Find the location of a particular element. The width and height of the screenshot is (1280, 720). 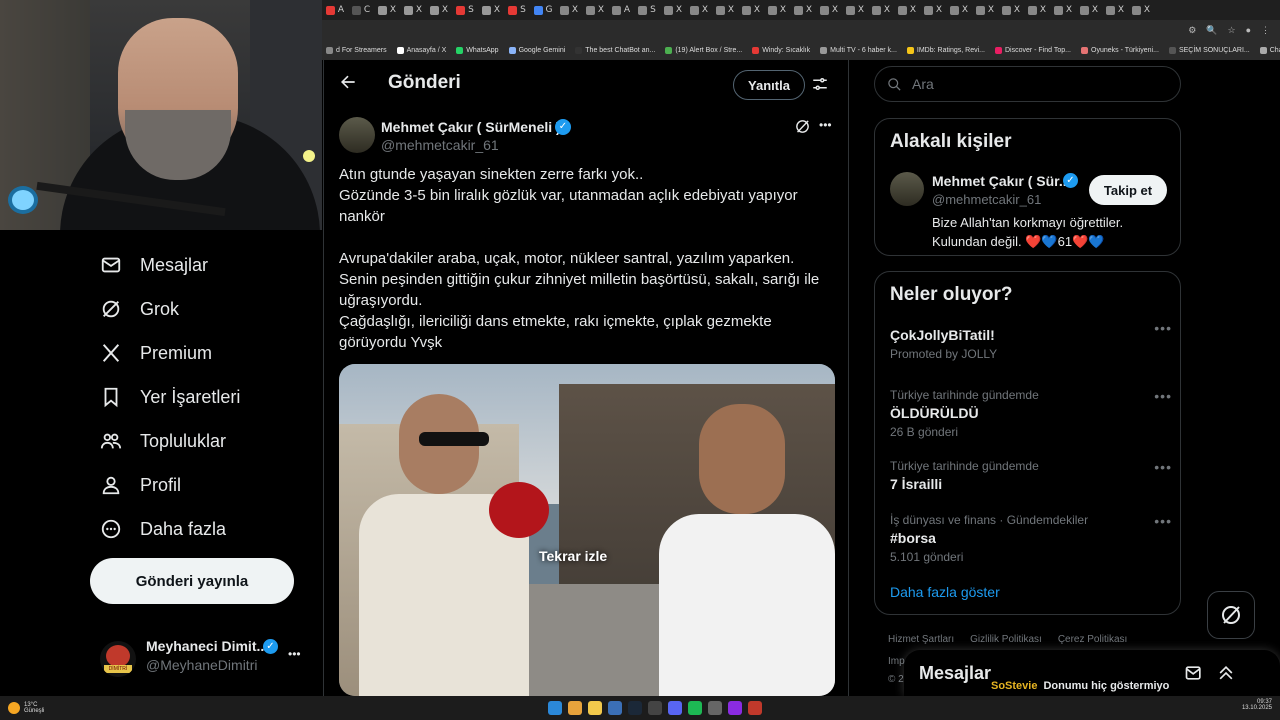

account-more-icon: ••• is located at coordinates (294, 654).